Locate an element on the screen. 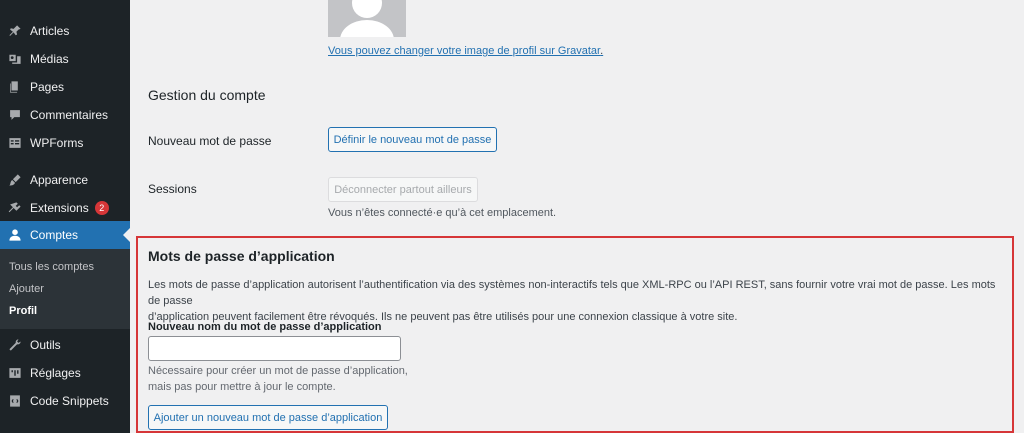  comments-icon is located at coordinates (15, 115).